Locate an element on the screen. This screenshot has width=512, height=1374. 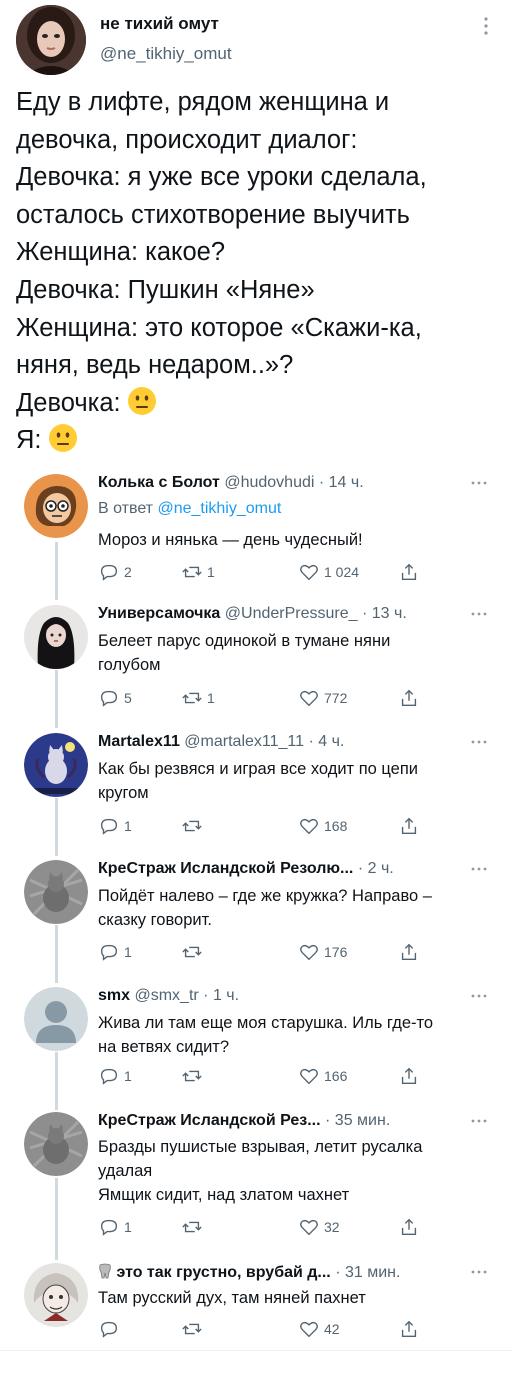
reply-author-name: Универсамочка is located at coordinates (159, 613).